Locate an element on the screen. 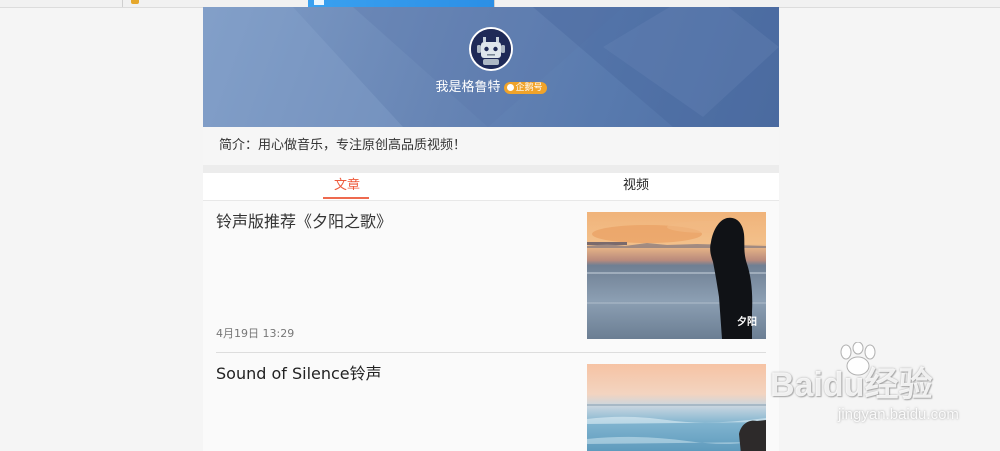  thumbnail-caption: 夕阳 is located at coordinates (747, 321).